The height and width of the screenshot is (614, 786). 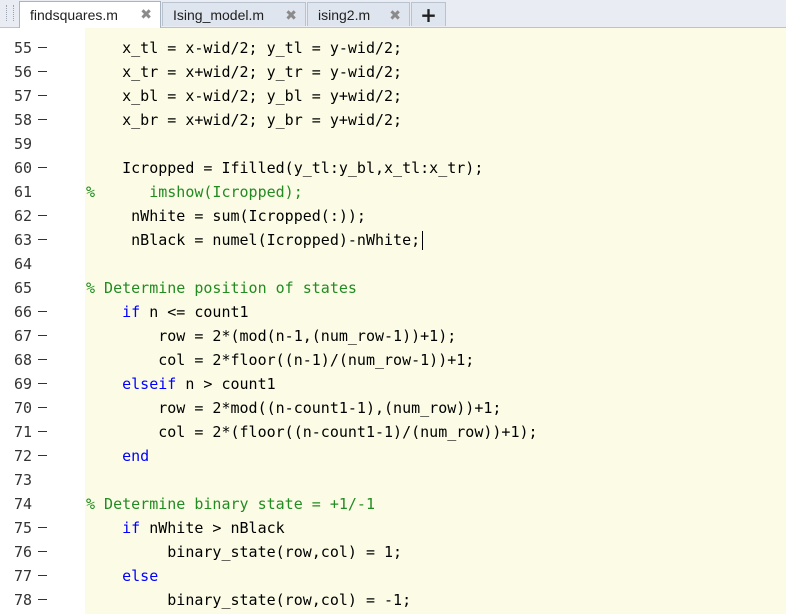 I want to click on line-number: 74, so click(x=22, y=504).